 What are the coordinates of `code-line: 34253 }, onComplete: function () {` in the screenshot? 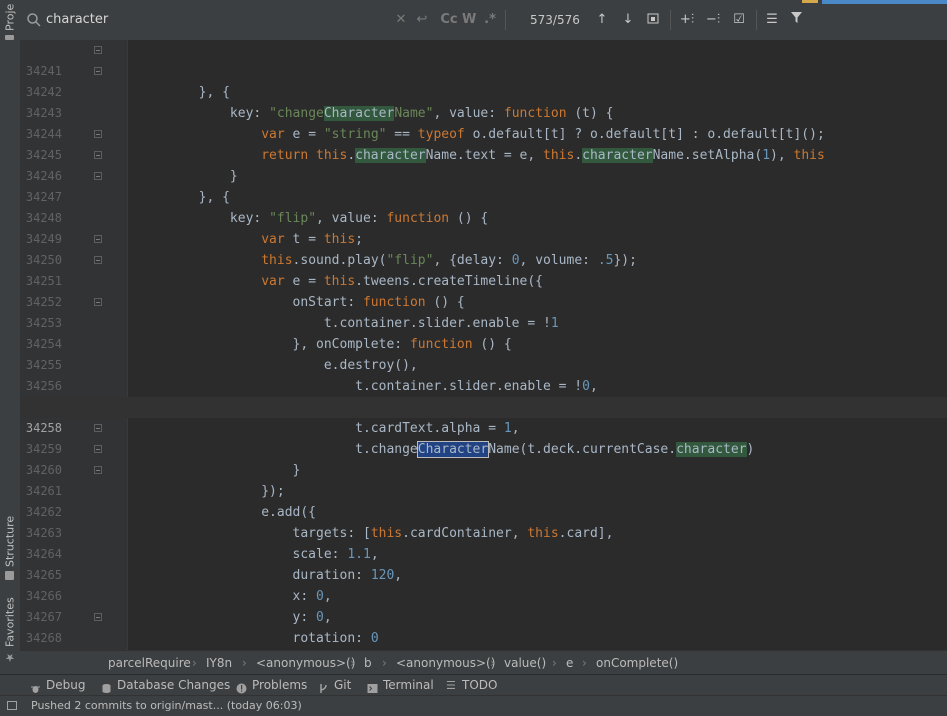 It's located at (483, 322).